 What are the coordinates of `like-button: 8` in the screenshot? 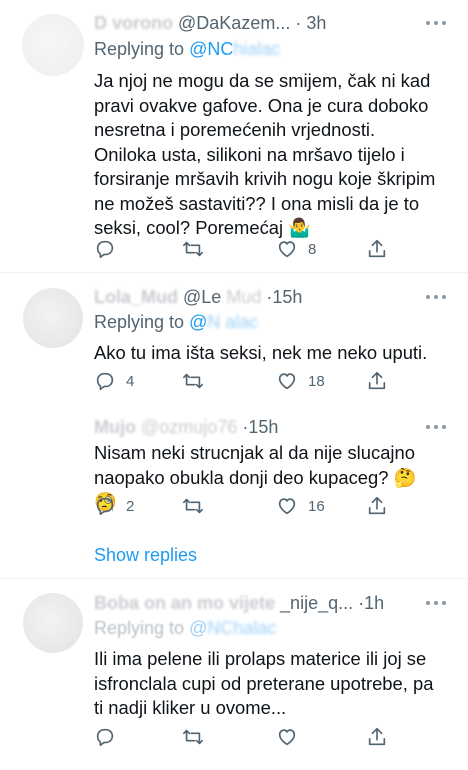 It's located at (296, 249).